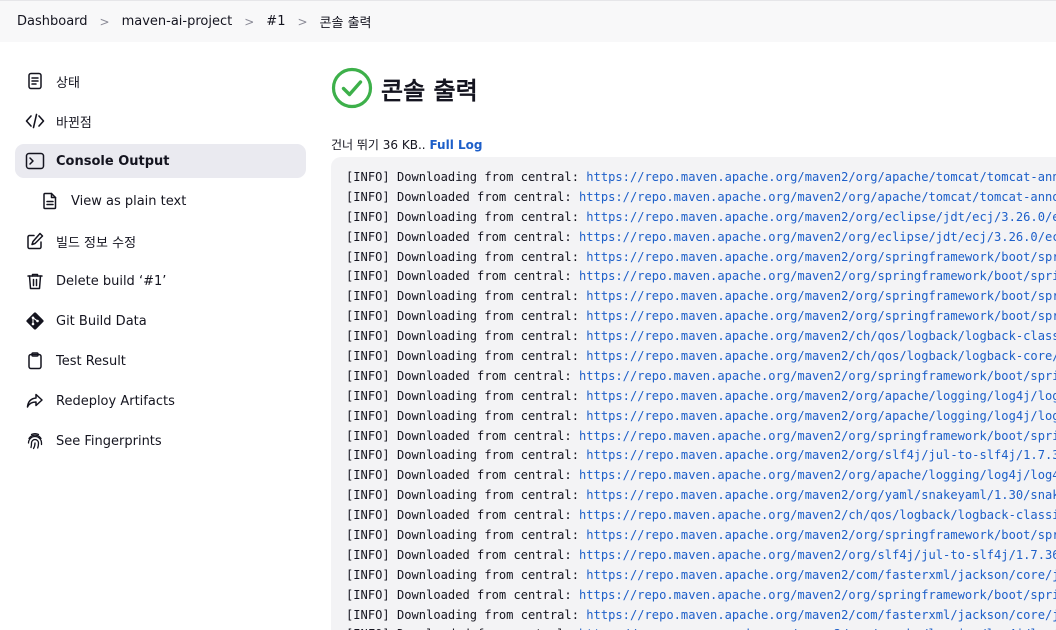 This screenshot has width=1056, height=630. Describe the element at coordinates (275, 21) in the screenshot. I see `breadcrumb-build: #1` at that location.